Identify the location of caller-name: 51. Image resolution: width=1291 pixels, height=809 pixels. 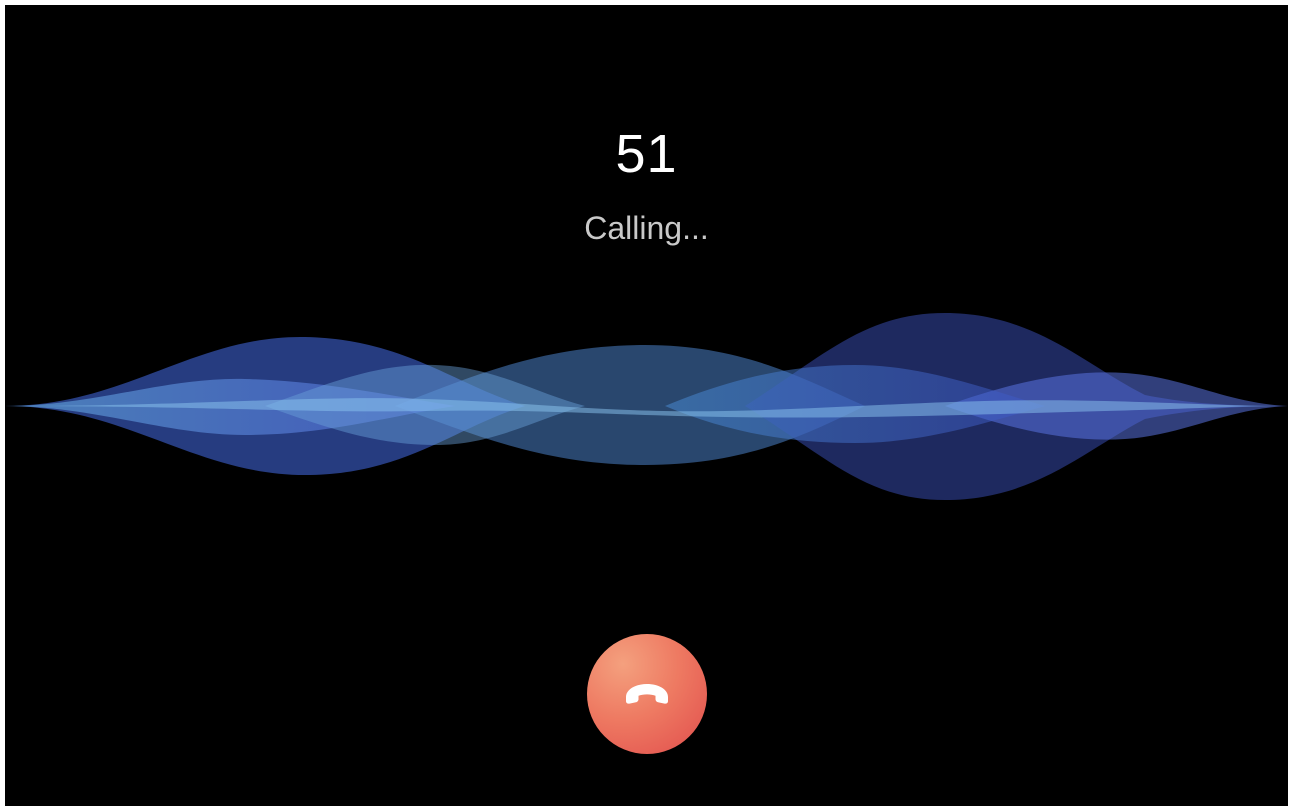
(646, 154).